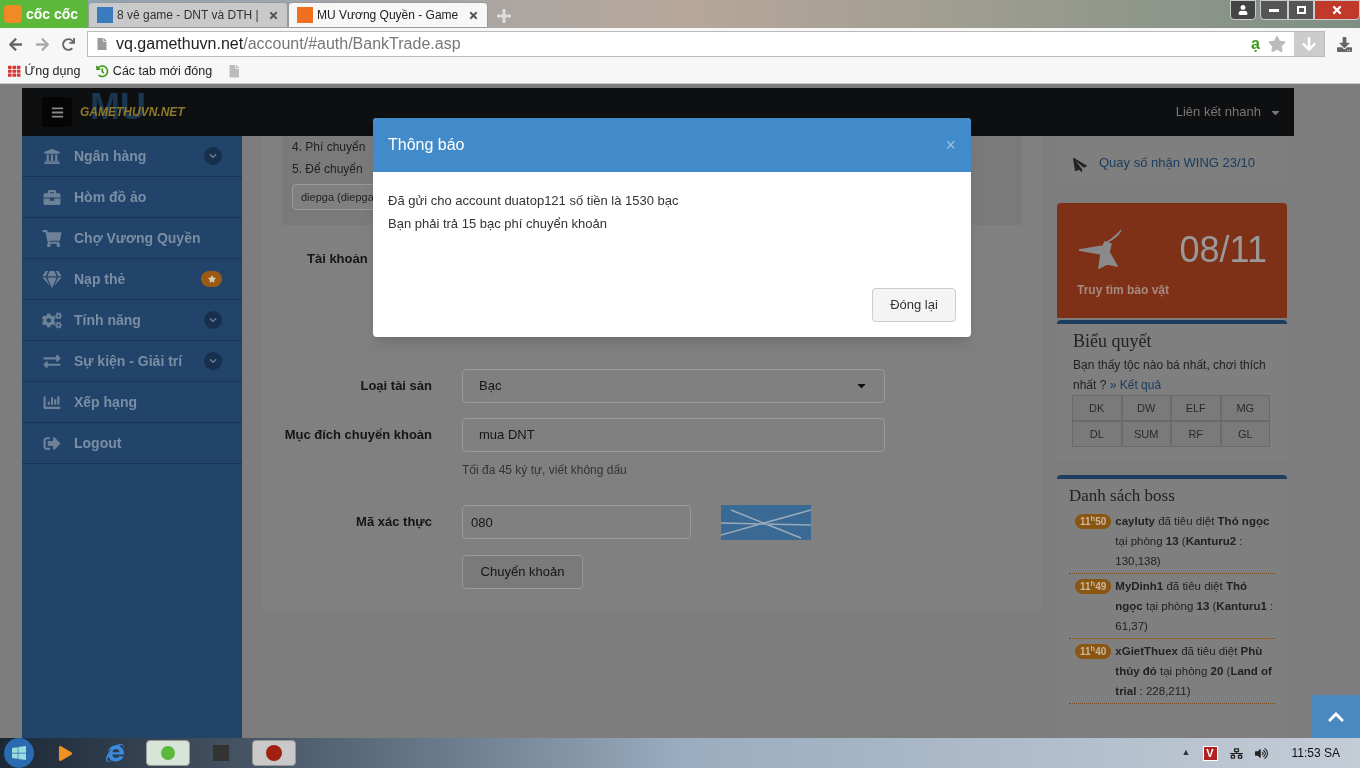 Image resolution: width=1360 pixels, height=768 pixels. Describe the element at coordinates (545, 470) in the screenshot. I see `hint-text: Tối đa 45 ký tự, viết không dấu` at that location.